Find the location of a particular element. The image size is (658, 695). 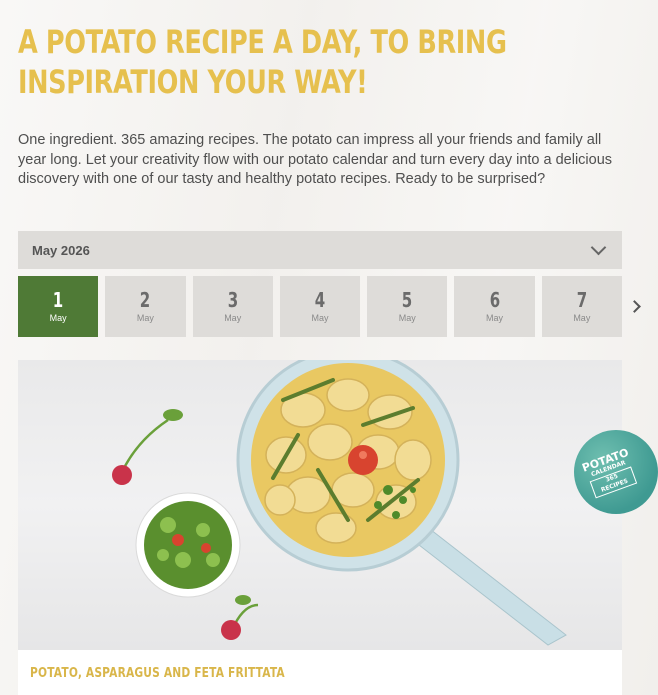

day-tab-1: 1 May is located at coordinates (58, 306).